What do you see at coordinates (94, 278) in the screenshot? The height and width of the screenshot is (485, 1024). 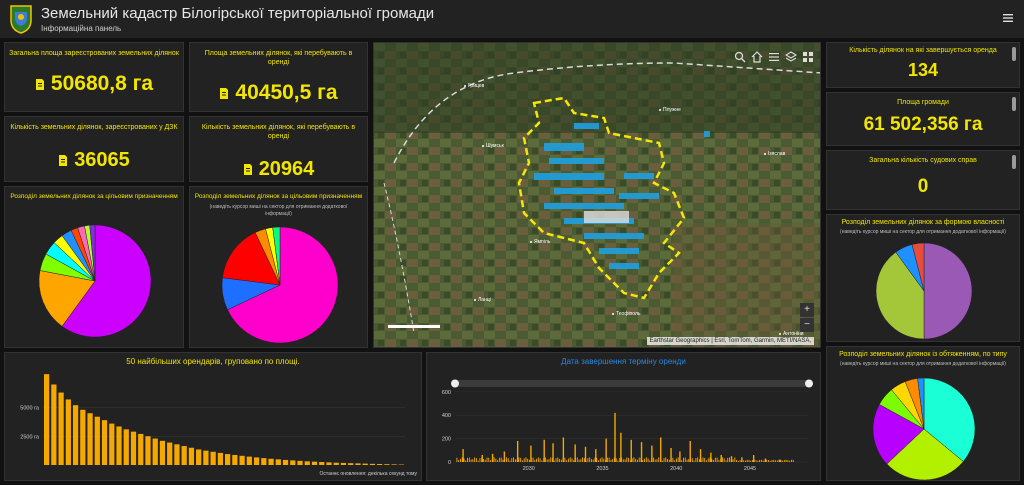 I see `pie-chart-purpose-area` at bounding box center [94, 278].